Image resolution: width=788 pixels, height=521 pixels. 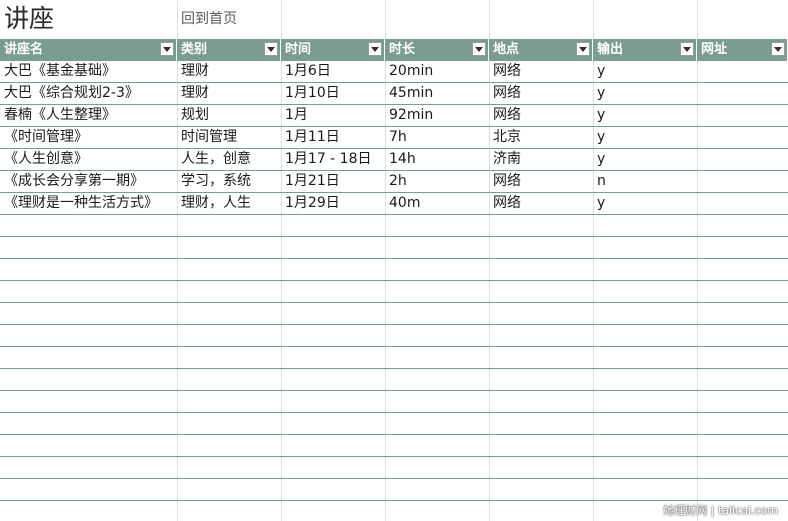 I want to click on cell-category: 学习，系统, so click(x=230, y=181).